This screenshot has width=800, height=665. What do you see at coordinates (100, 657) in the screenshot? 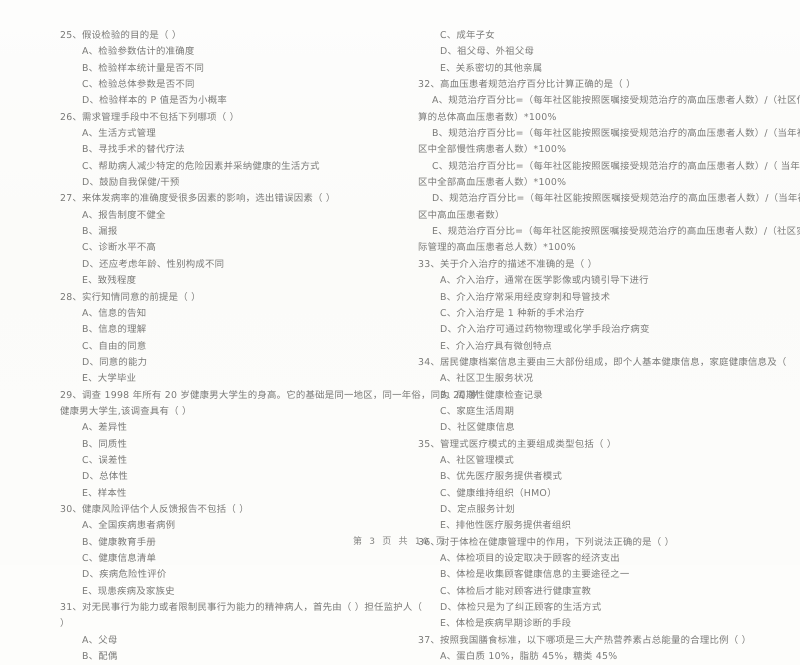
I see `option-line: B、配偶` at bounding box center [100, 657].